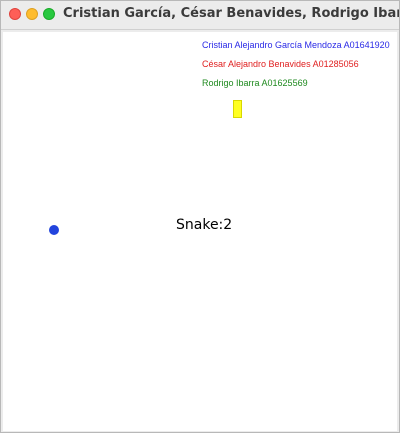  I want to click on maximize-button, so click(49, 14).